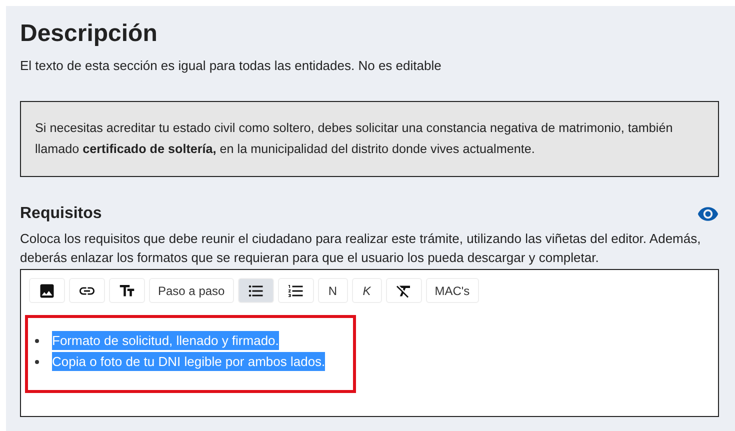  Describe the element at coordinates (333, 290) in the screenshot. I see `toolbar-button: N` at that location.